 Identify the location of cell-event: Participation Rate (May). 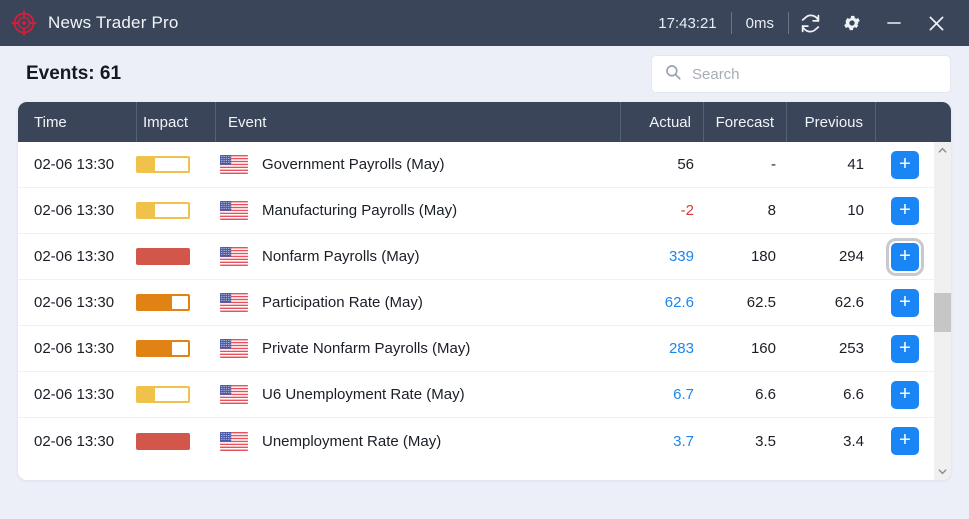
(419, 302).